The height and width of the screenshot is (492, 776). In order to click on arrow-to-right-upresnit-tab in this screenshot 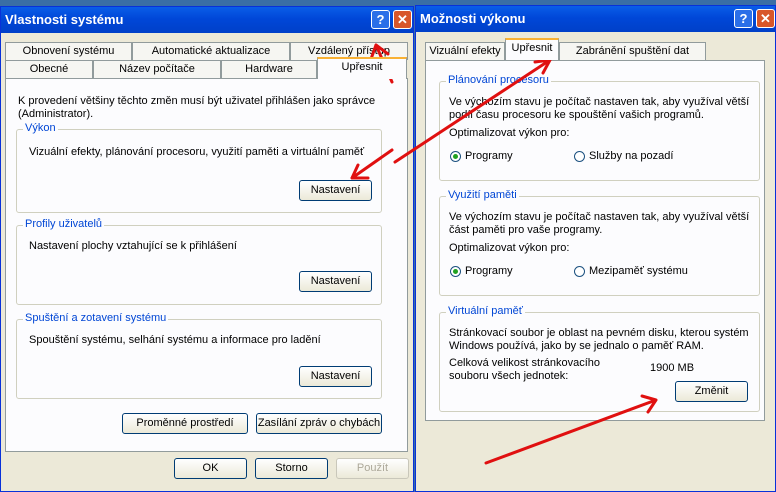, I will do `click(472, 111)`.